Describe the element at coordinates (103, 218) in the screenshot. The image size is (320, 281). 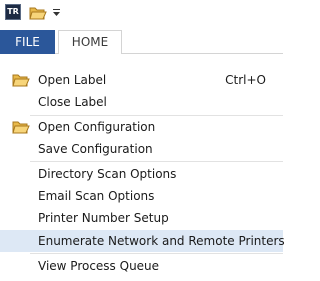
I see `menu-item-label: Printer Number Setup` at that location.